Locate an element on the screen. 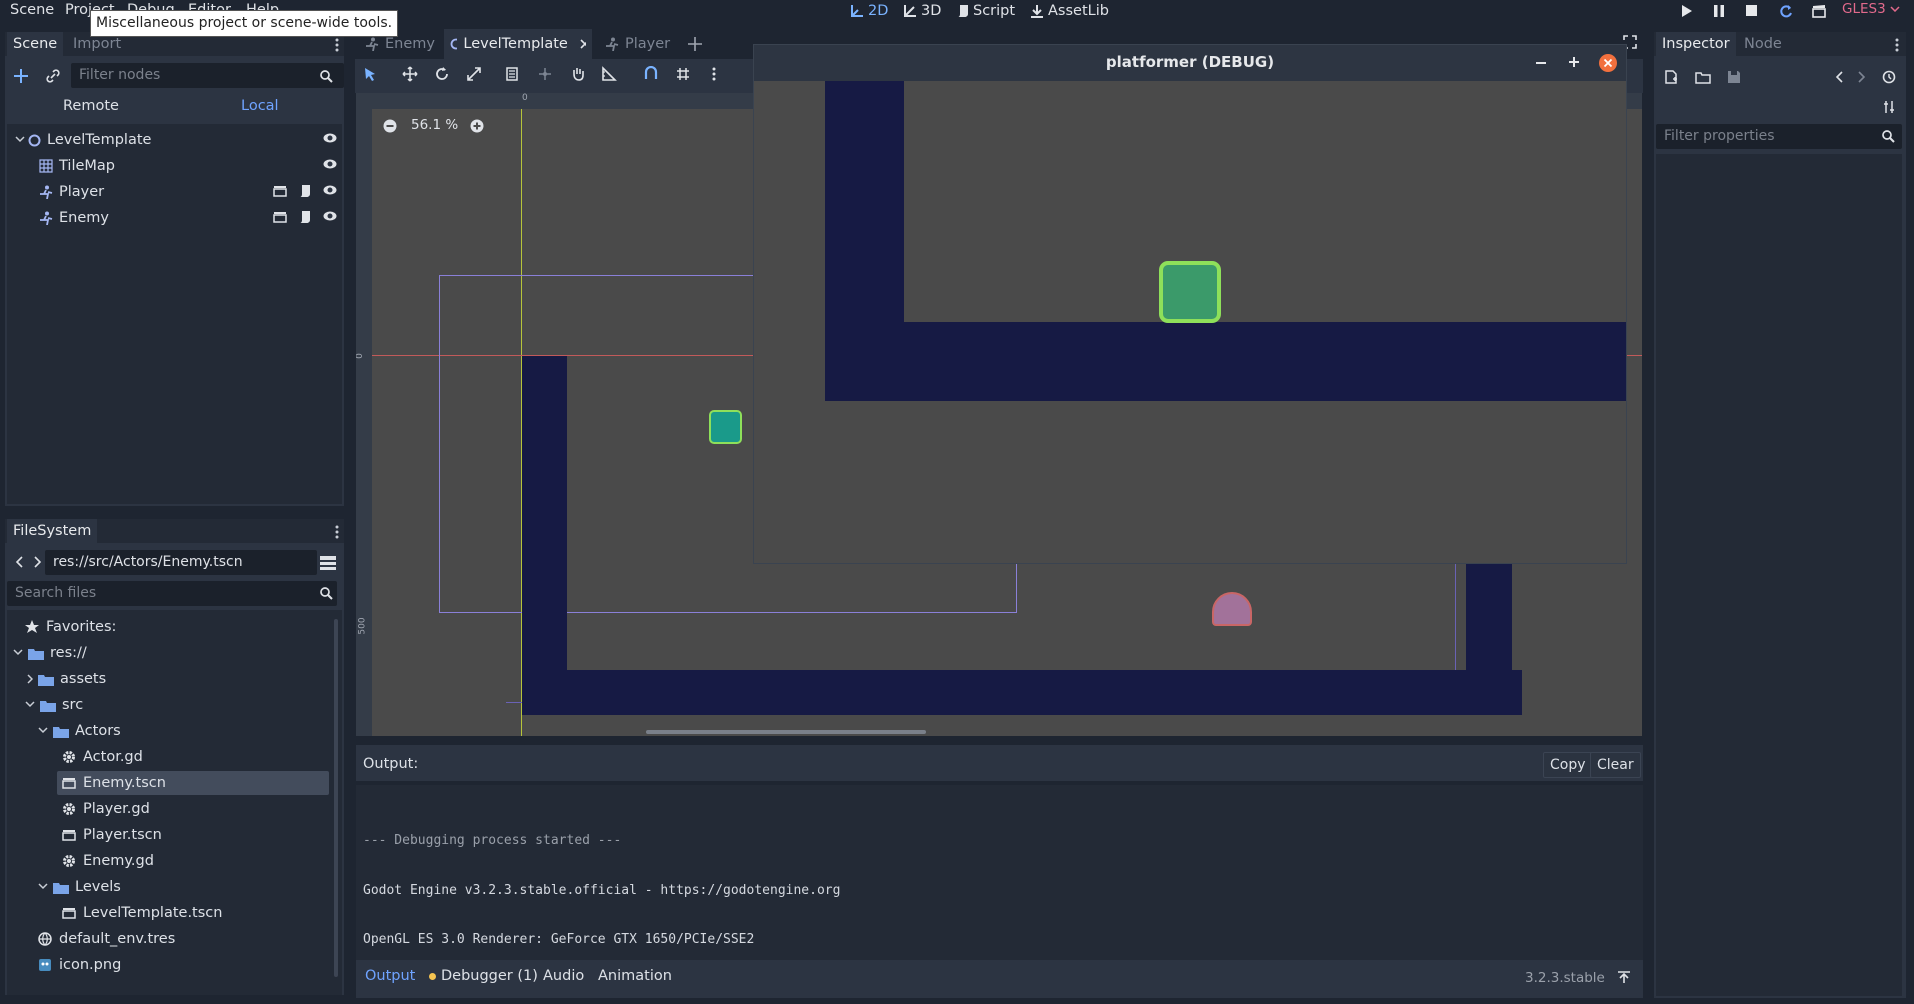 This screenshot has height=1004, width=1914. smart-snap-toggle is located at coordinates (651, 74).